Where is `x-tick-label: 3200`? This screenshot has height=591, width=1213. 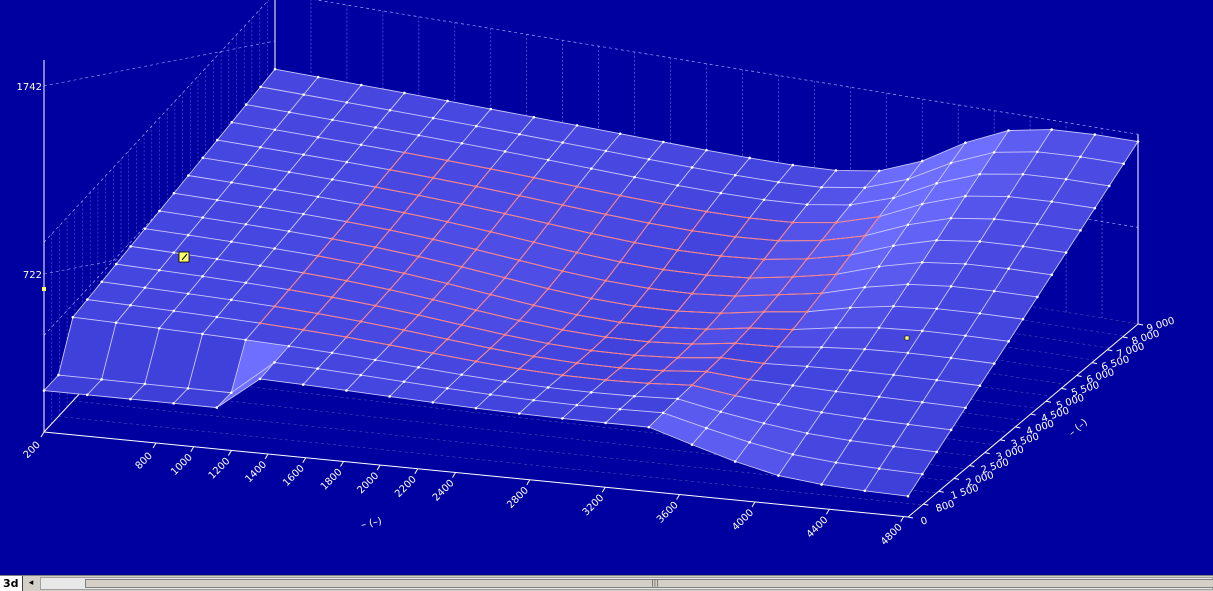
x-tick-label: 3200 is located at coordinates (594, 506).